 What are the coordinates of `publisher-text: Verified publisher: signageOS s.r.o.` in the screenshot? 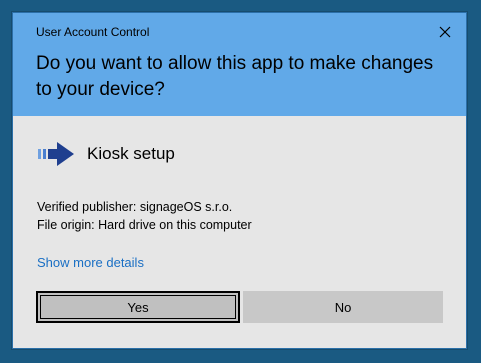 It's located at (135, 207).